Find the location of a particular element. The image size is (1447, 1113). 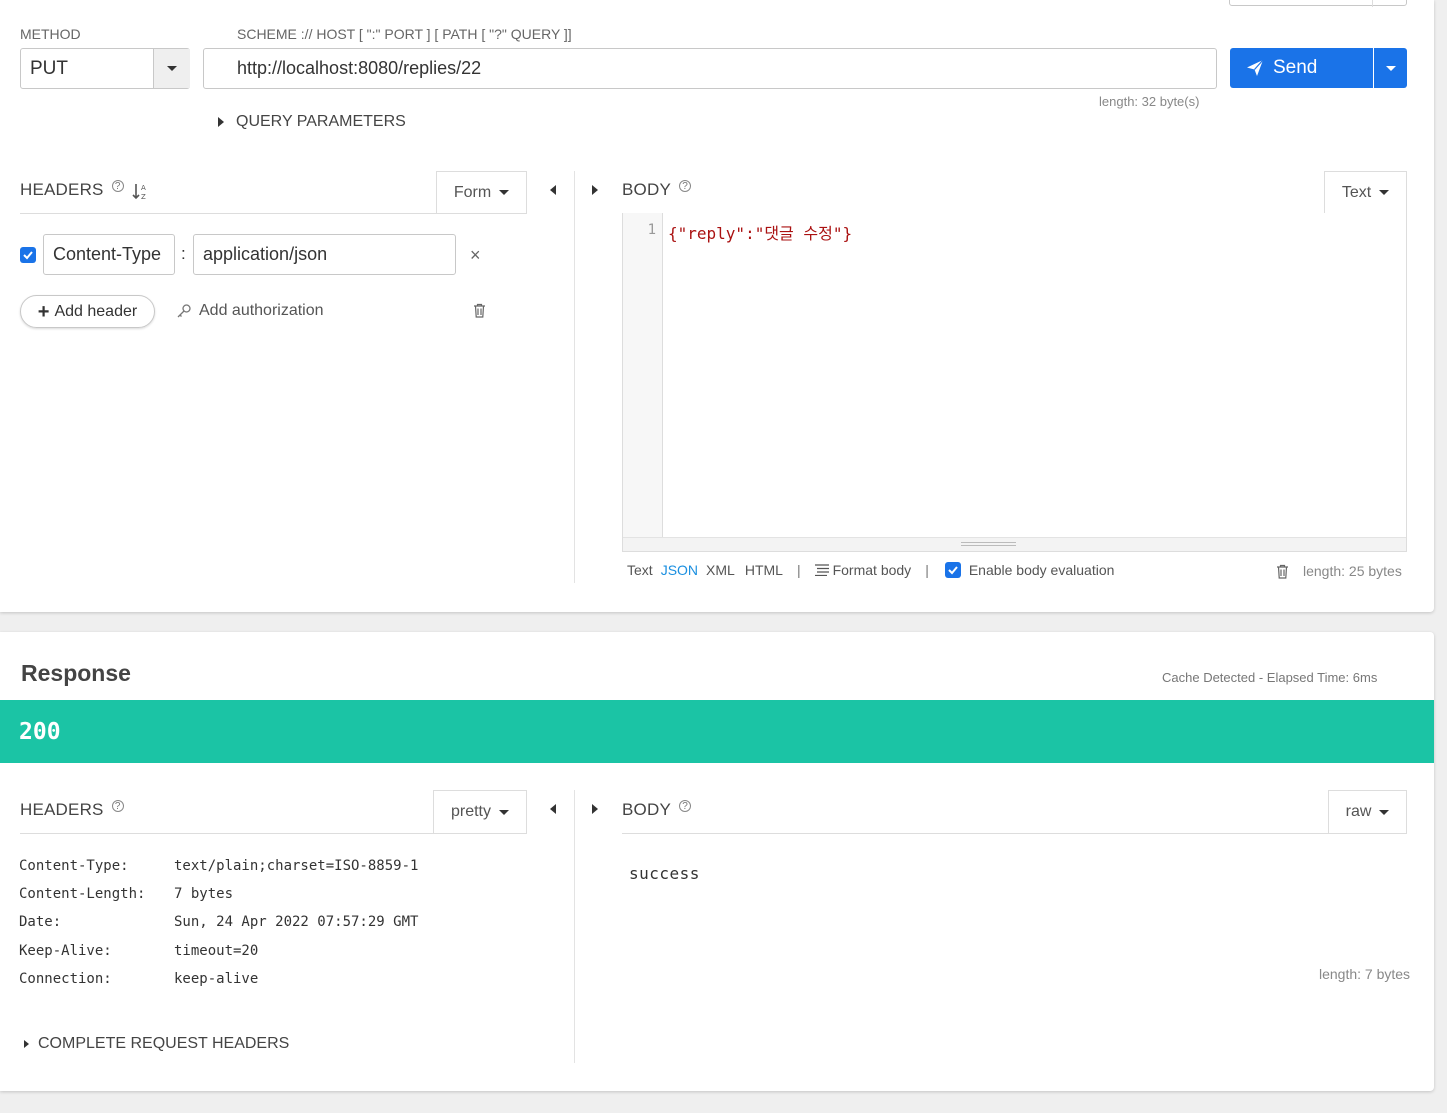

request-body-heading: BODY ? is located at coordinates (656, 190).